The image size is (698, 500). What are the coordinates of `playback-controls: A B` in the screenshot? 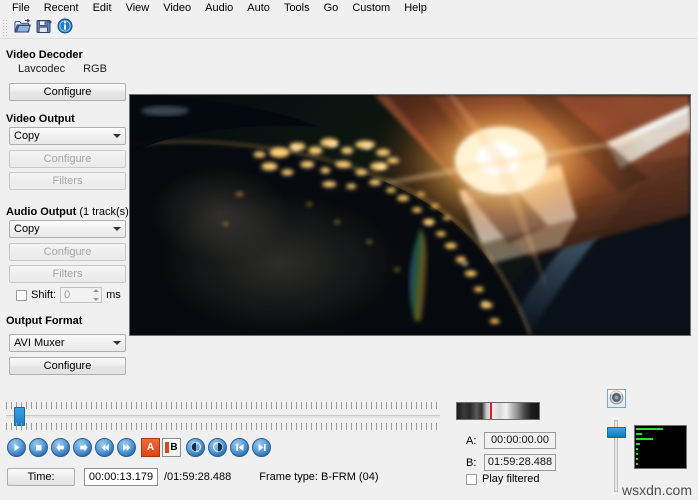 It's located at (139, 447).